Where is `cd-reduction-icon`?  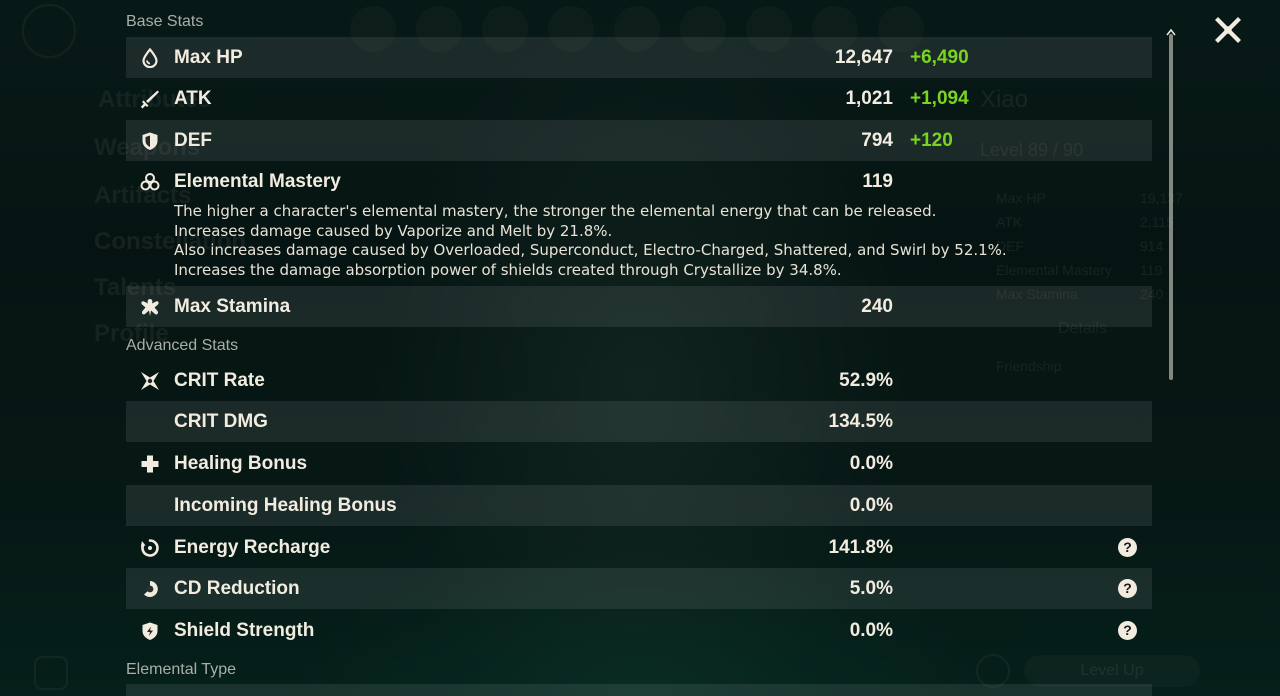 cd-reduction-icon is located at coordinates (150, 589).